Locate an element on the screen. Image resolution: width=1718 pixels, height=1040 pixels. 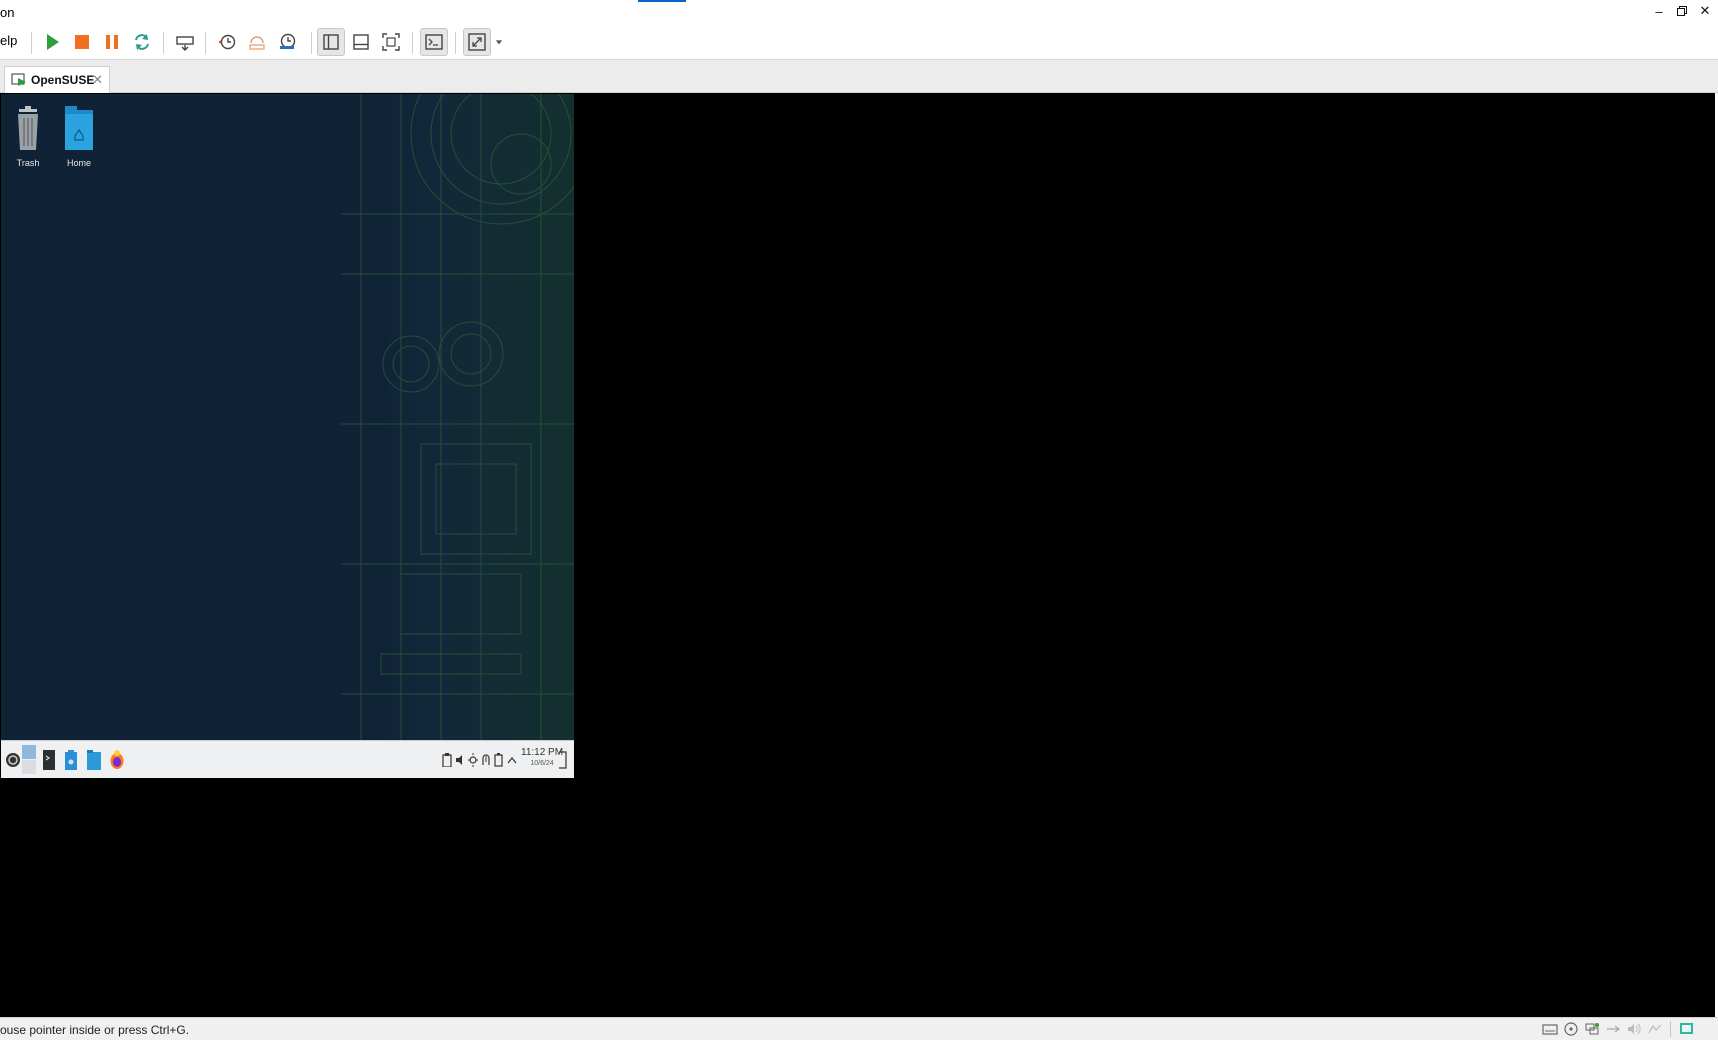
power-on-button is located at coordinates (52, 42).